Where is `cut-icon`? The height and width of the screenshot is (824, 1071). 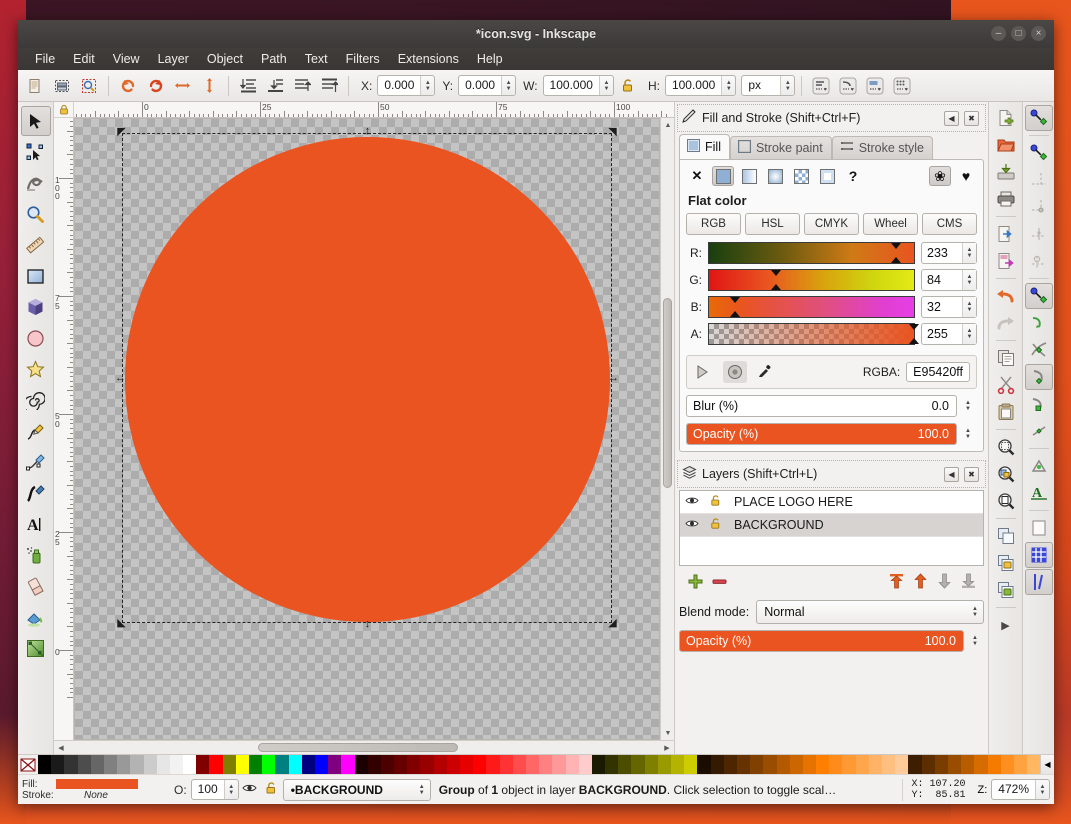 cut-icon is located at coordinates (1006, 385).